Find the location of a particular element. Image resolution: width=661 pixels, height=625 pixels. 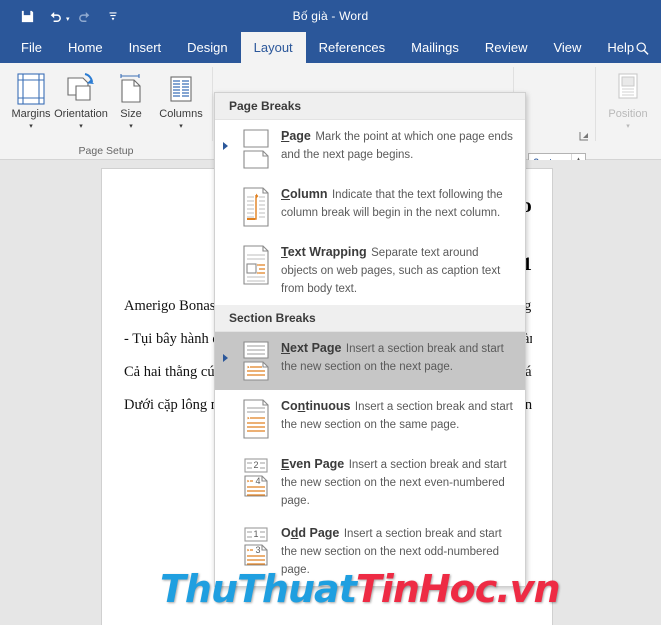

menu-item-title: Next Page is located at coordinates (311, 348).